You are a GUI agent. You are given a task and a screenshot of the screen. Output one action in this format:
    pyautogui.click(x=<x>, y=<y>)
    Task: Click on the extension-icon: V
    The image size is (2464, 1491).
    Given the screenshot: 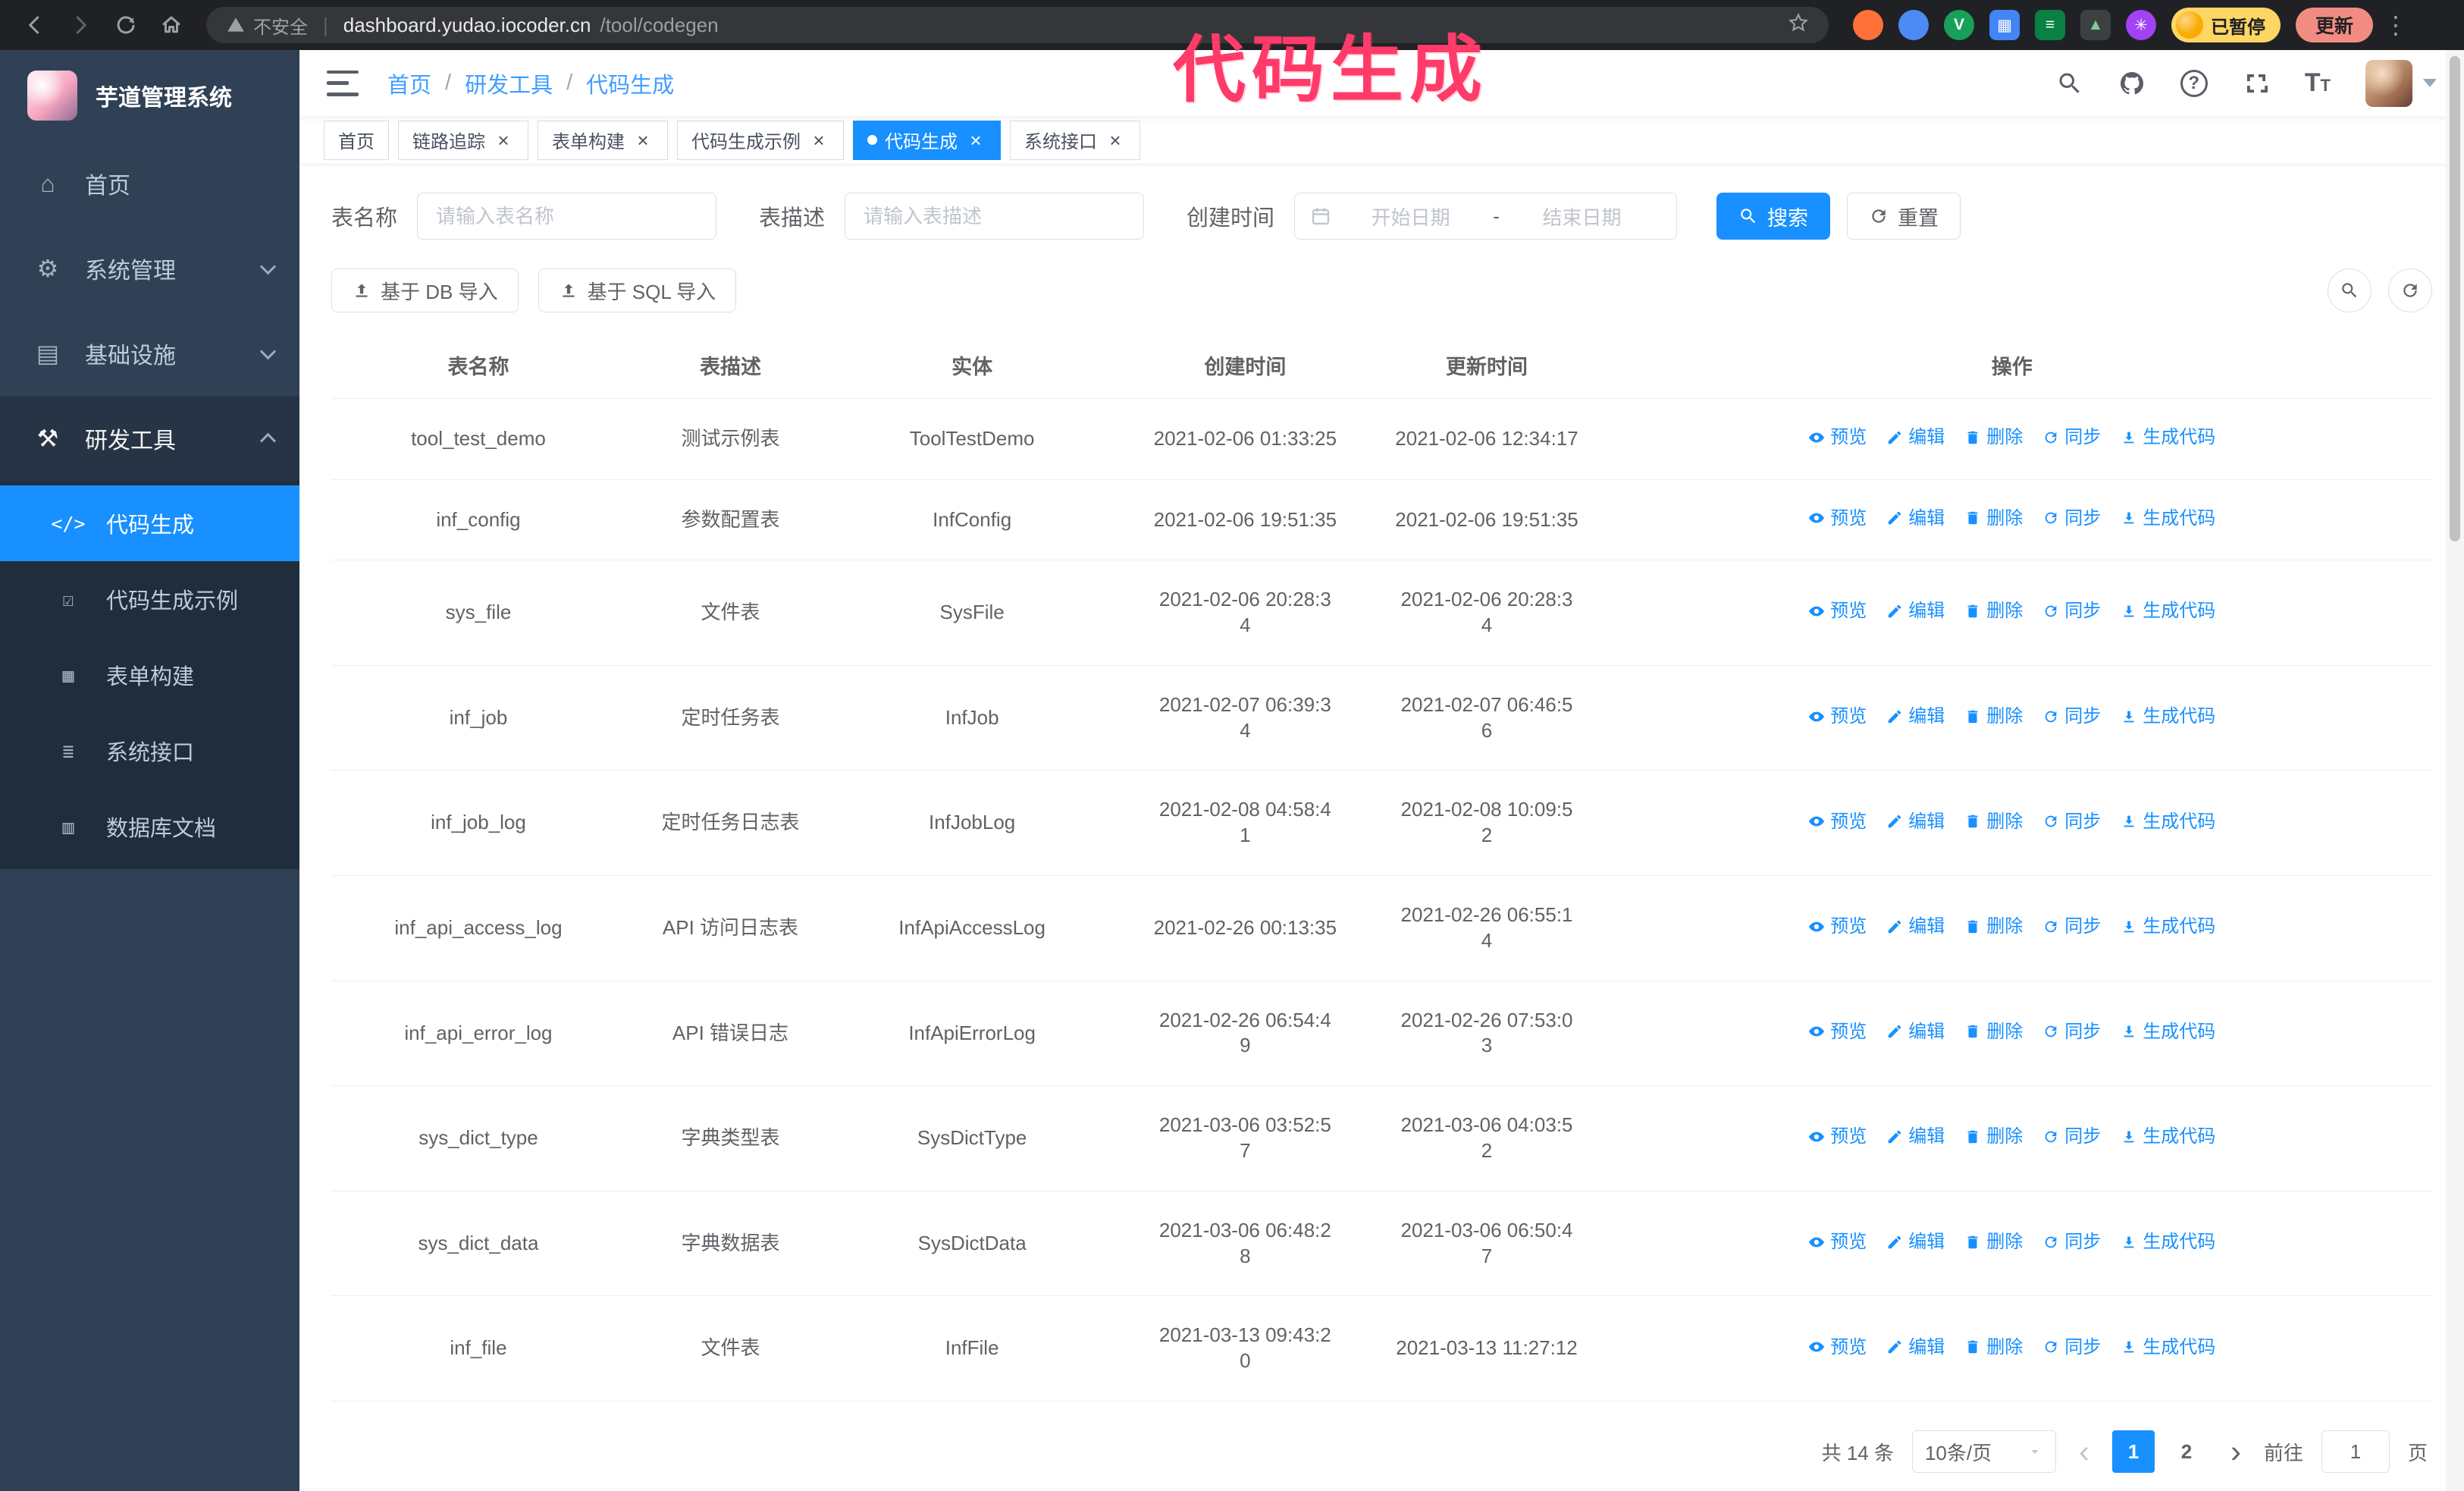 What is the action you would take?
    pyautogui.click(x=1959, y=25)
    